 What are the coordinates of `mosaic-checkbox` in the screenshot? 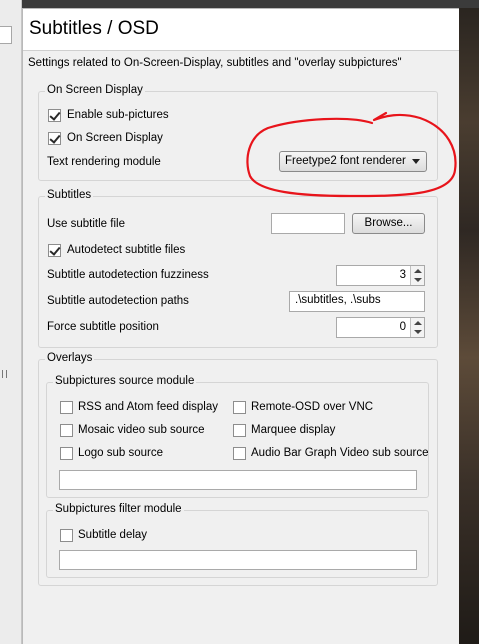 It's located at (66, 430).